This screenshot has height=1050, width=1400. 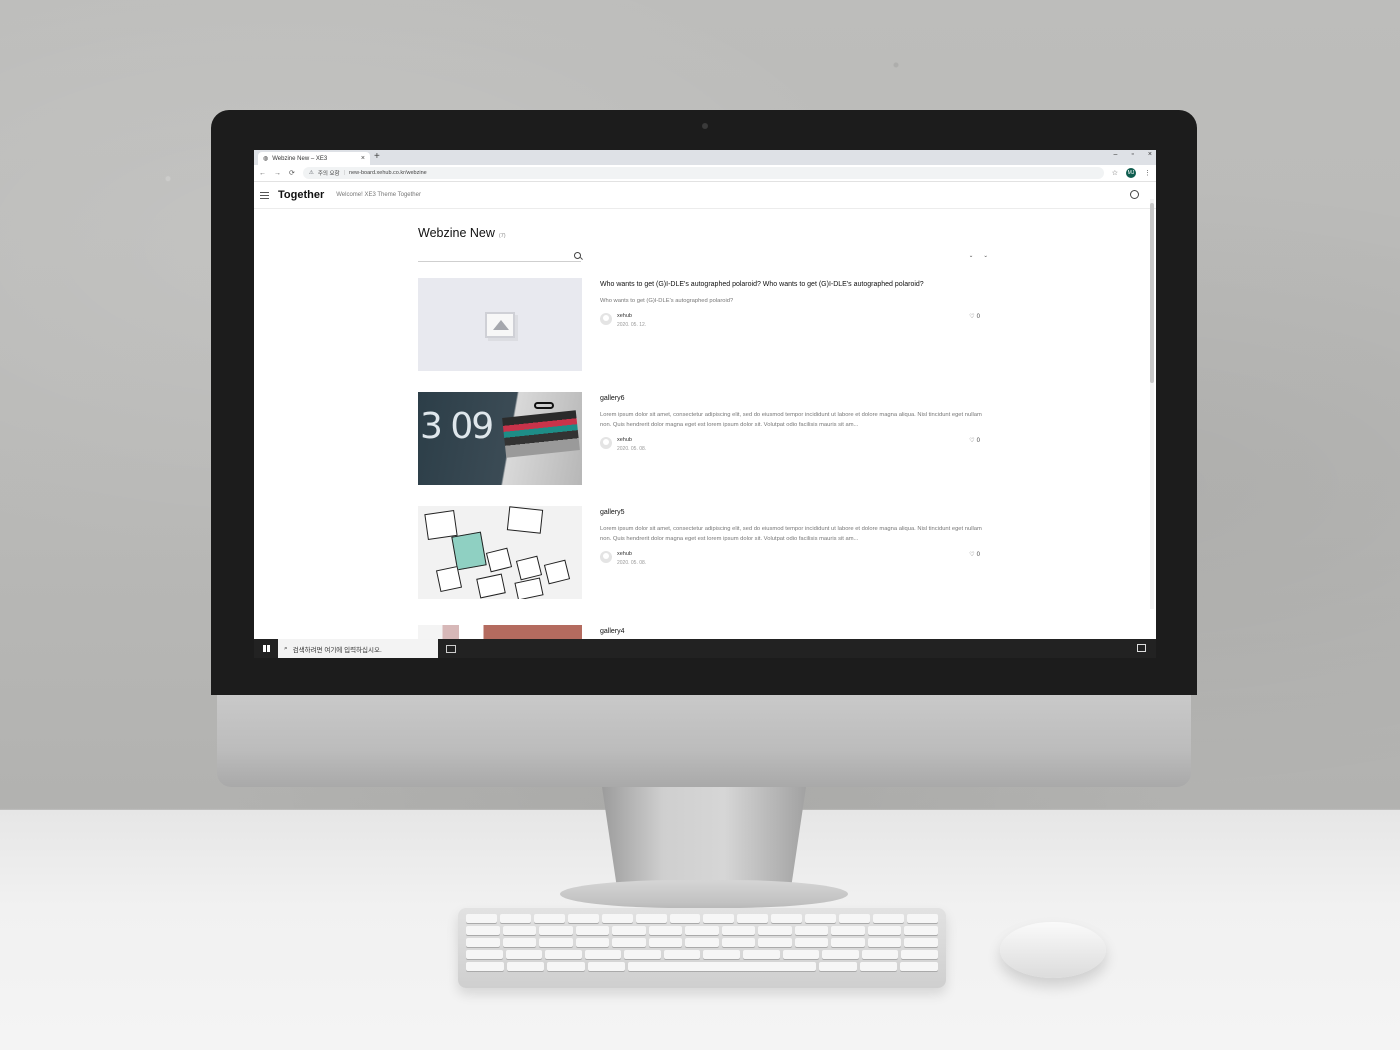 What do you see at coordinates (1131, 173) in the screenshot?
I see `profile-avatar: MJ` at bounding box center [1131, 173].